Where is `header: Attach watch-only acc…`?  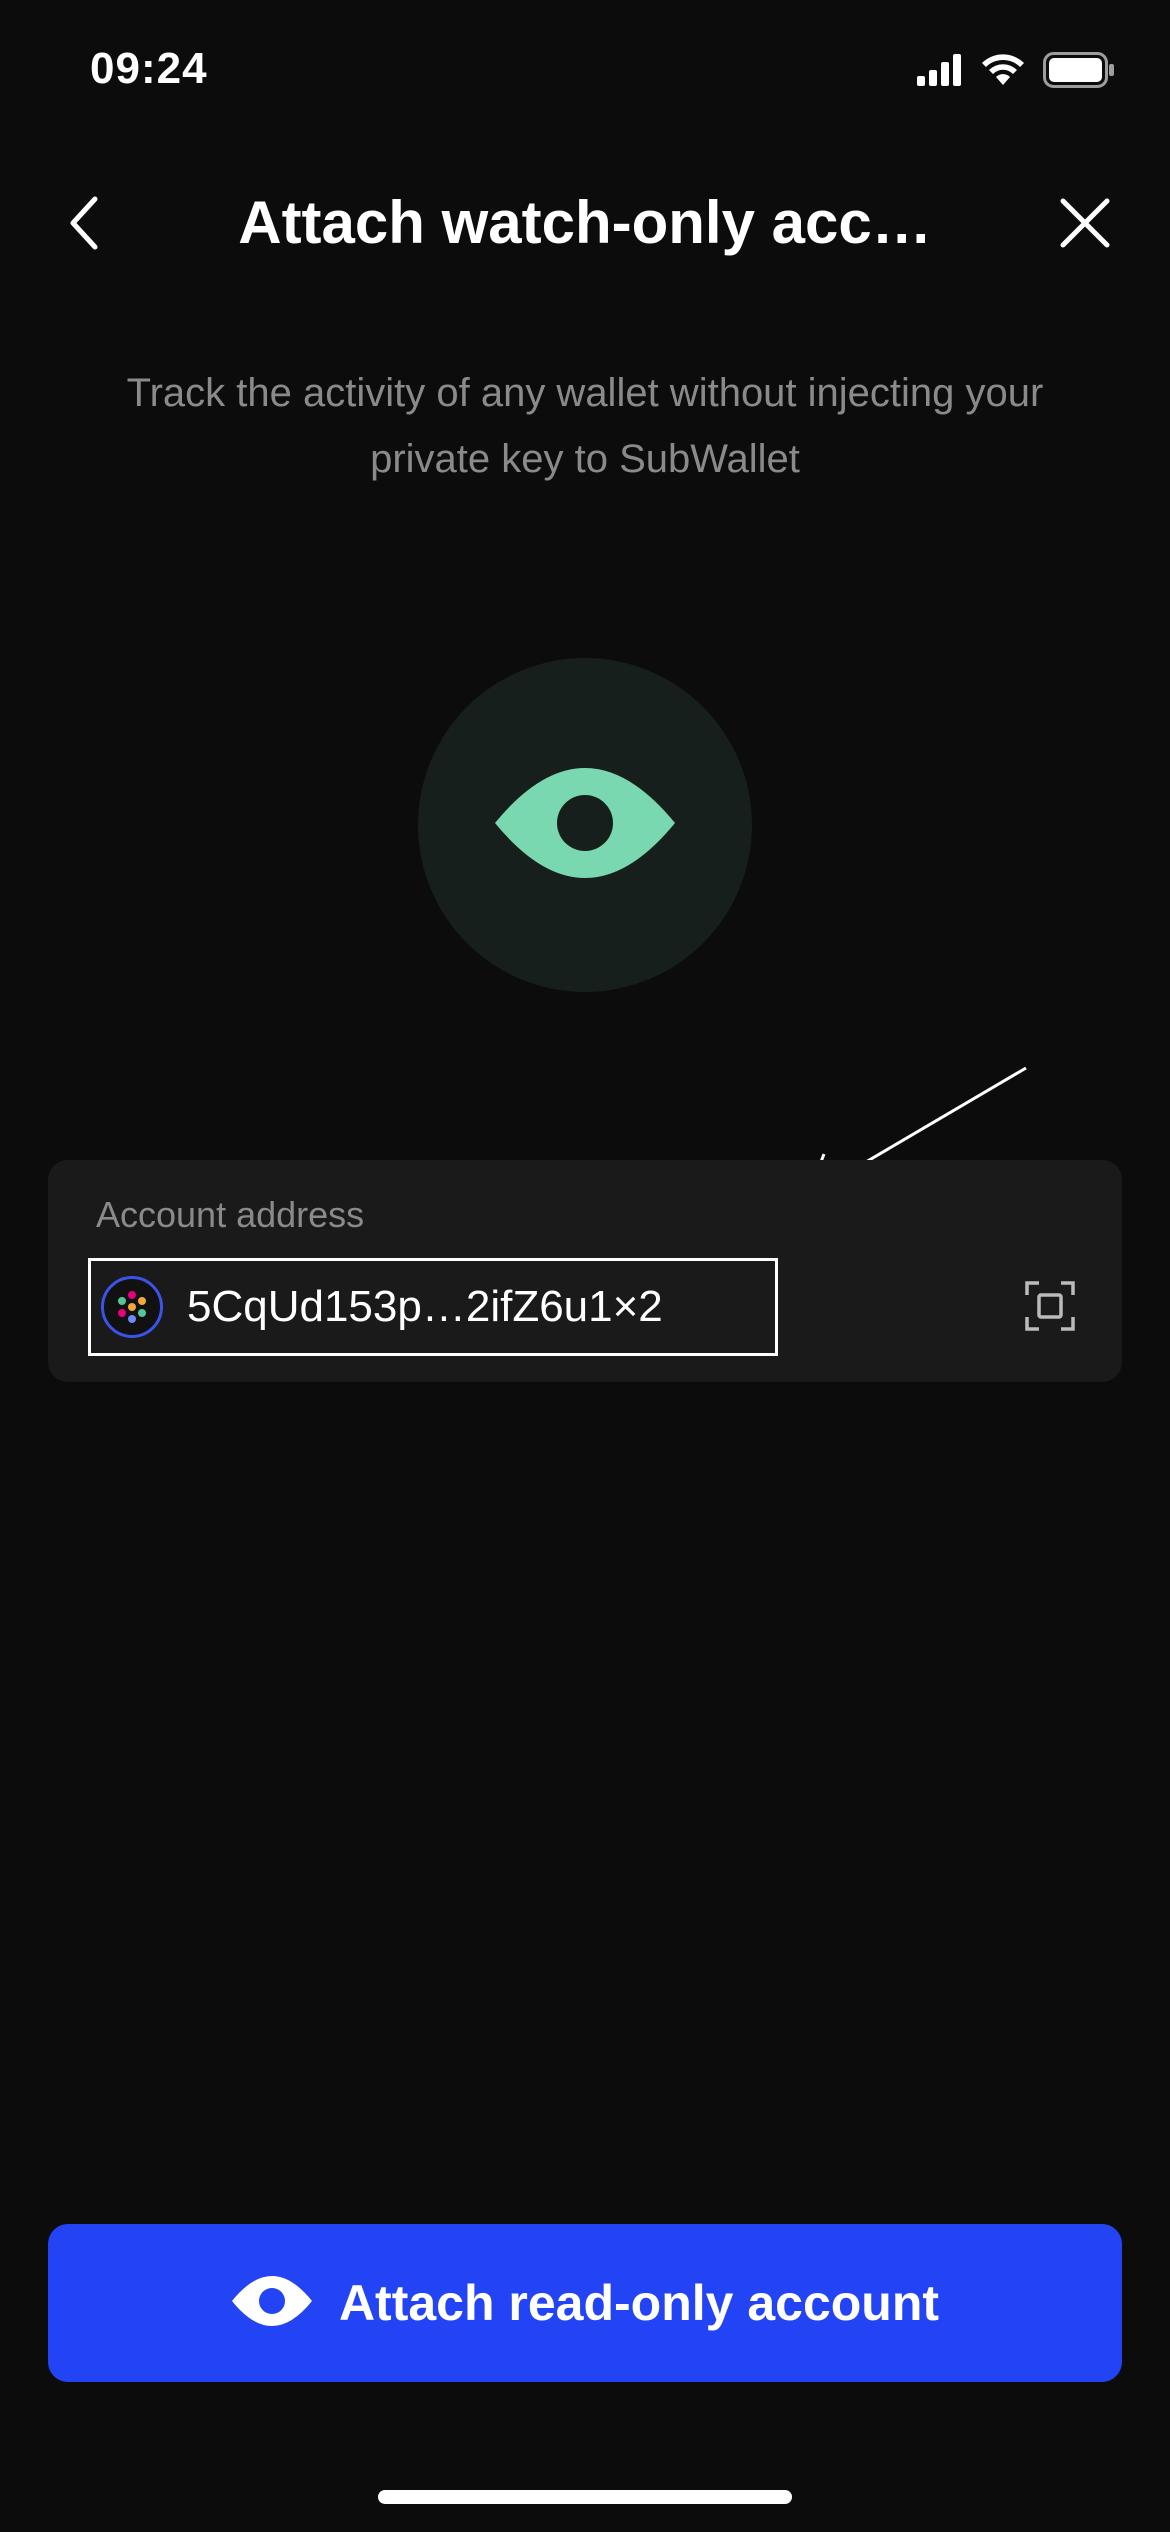 header: Attach watch-only acc… is located at coordinates (585, 225).